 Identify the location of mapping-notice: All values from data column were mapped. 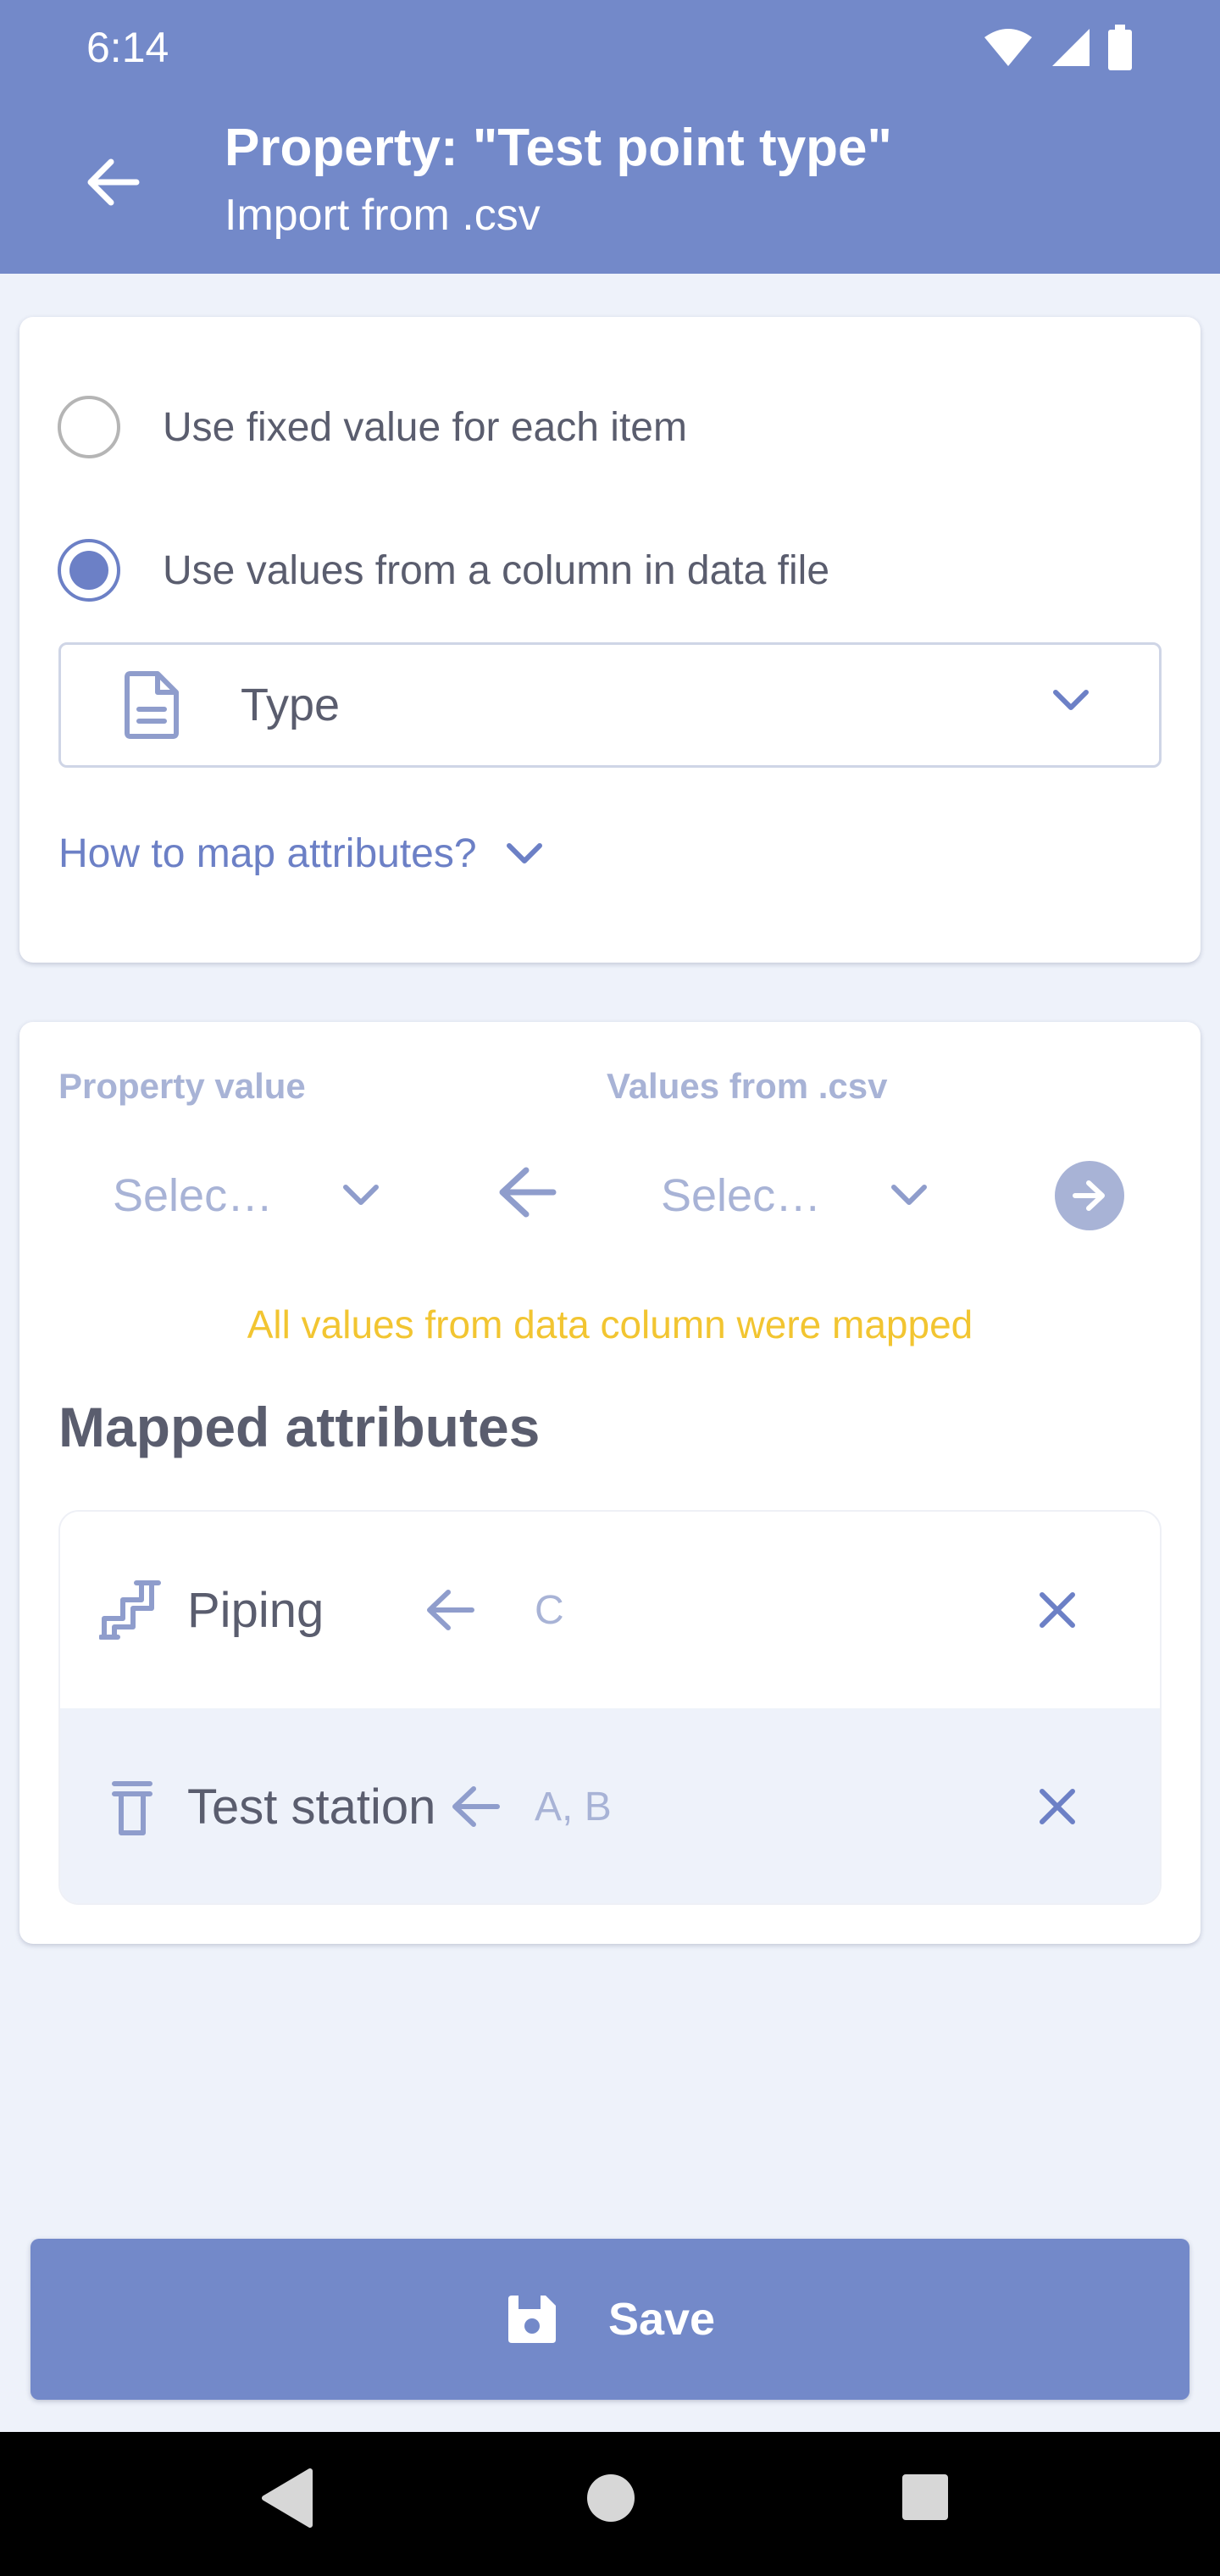
(610, 1324).